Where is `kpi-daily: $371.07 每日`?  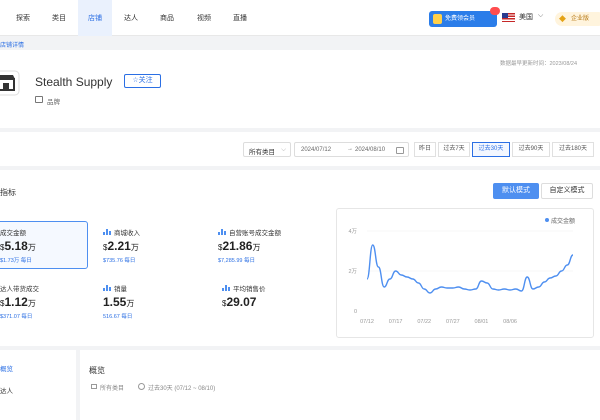 kpi-daily: $371.07 每日 is located at coordinates (16, 317).